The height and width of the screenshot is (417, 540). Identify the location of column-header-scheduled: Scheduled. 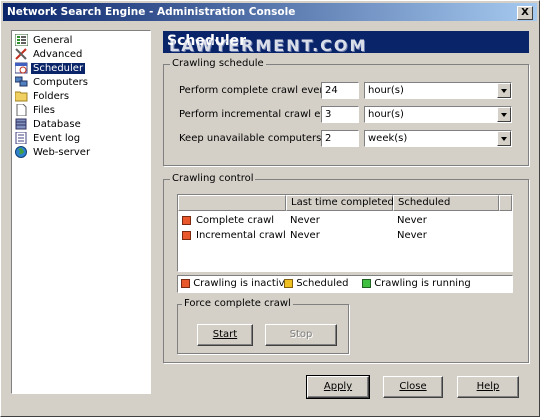
(446, 203).